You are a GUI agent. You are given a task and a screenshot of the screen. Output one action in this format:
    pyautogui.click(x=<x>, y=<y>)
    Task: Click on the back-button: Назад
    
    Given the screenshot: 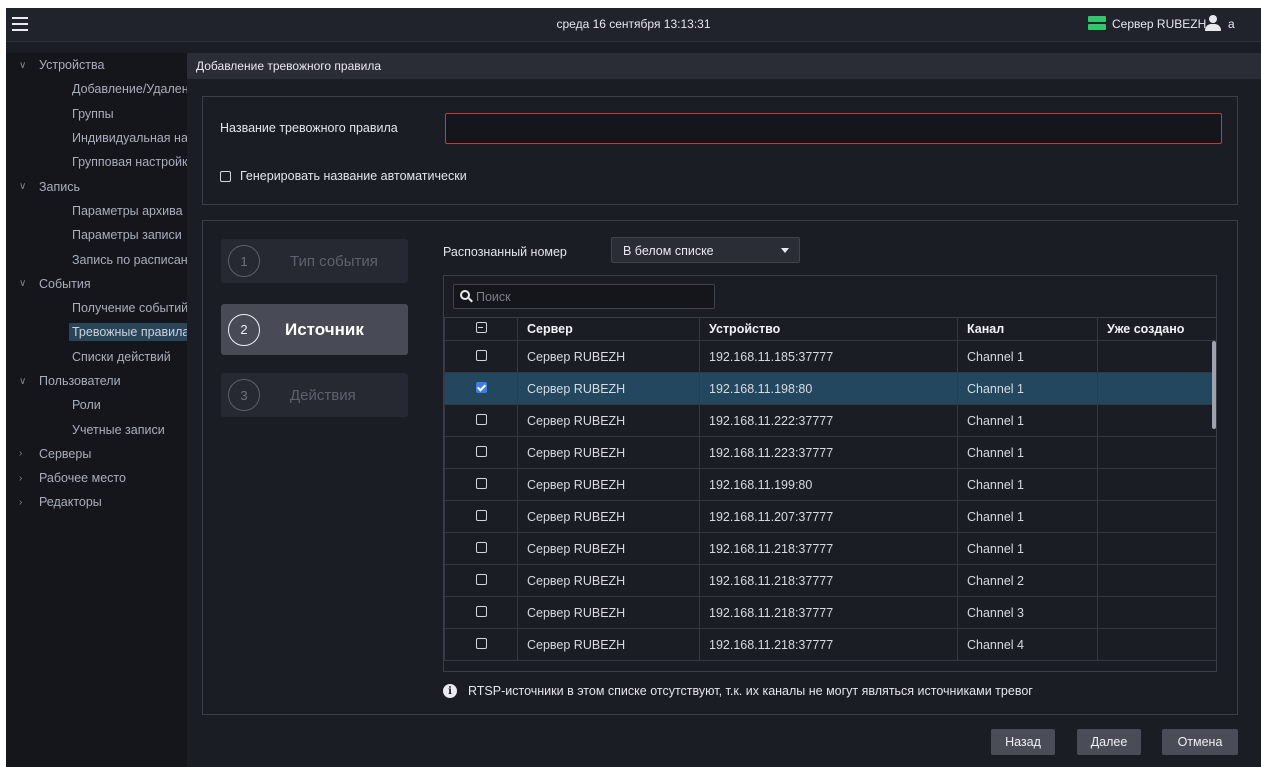 What is the action you would take?
    pyautogui.click(x=1023, y=742)
    